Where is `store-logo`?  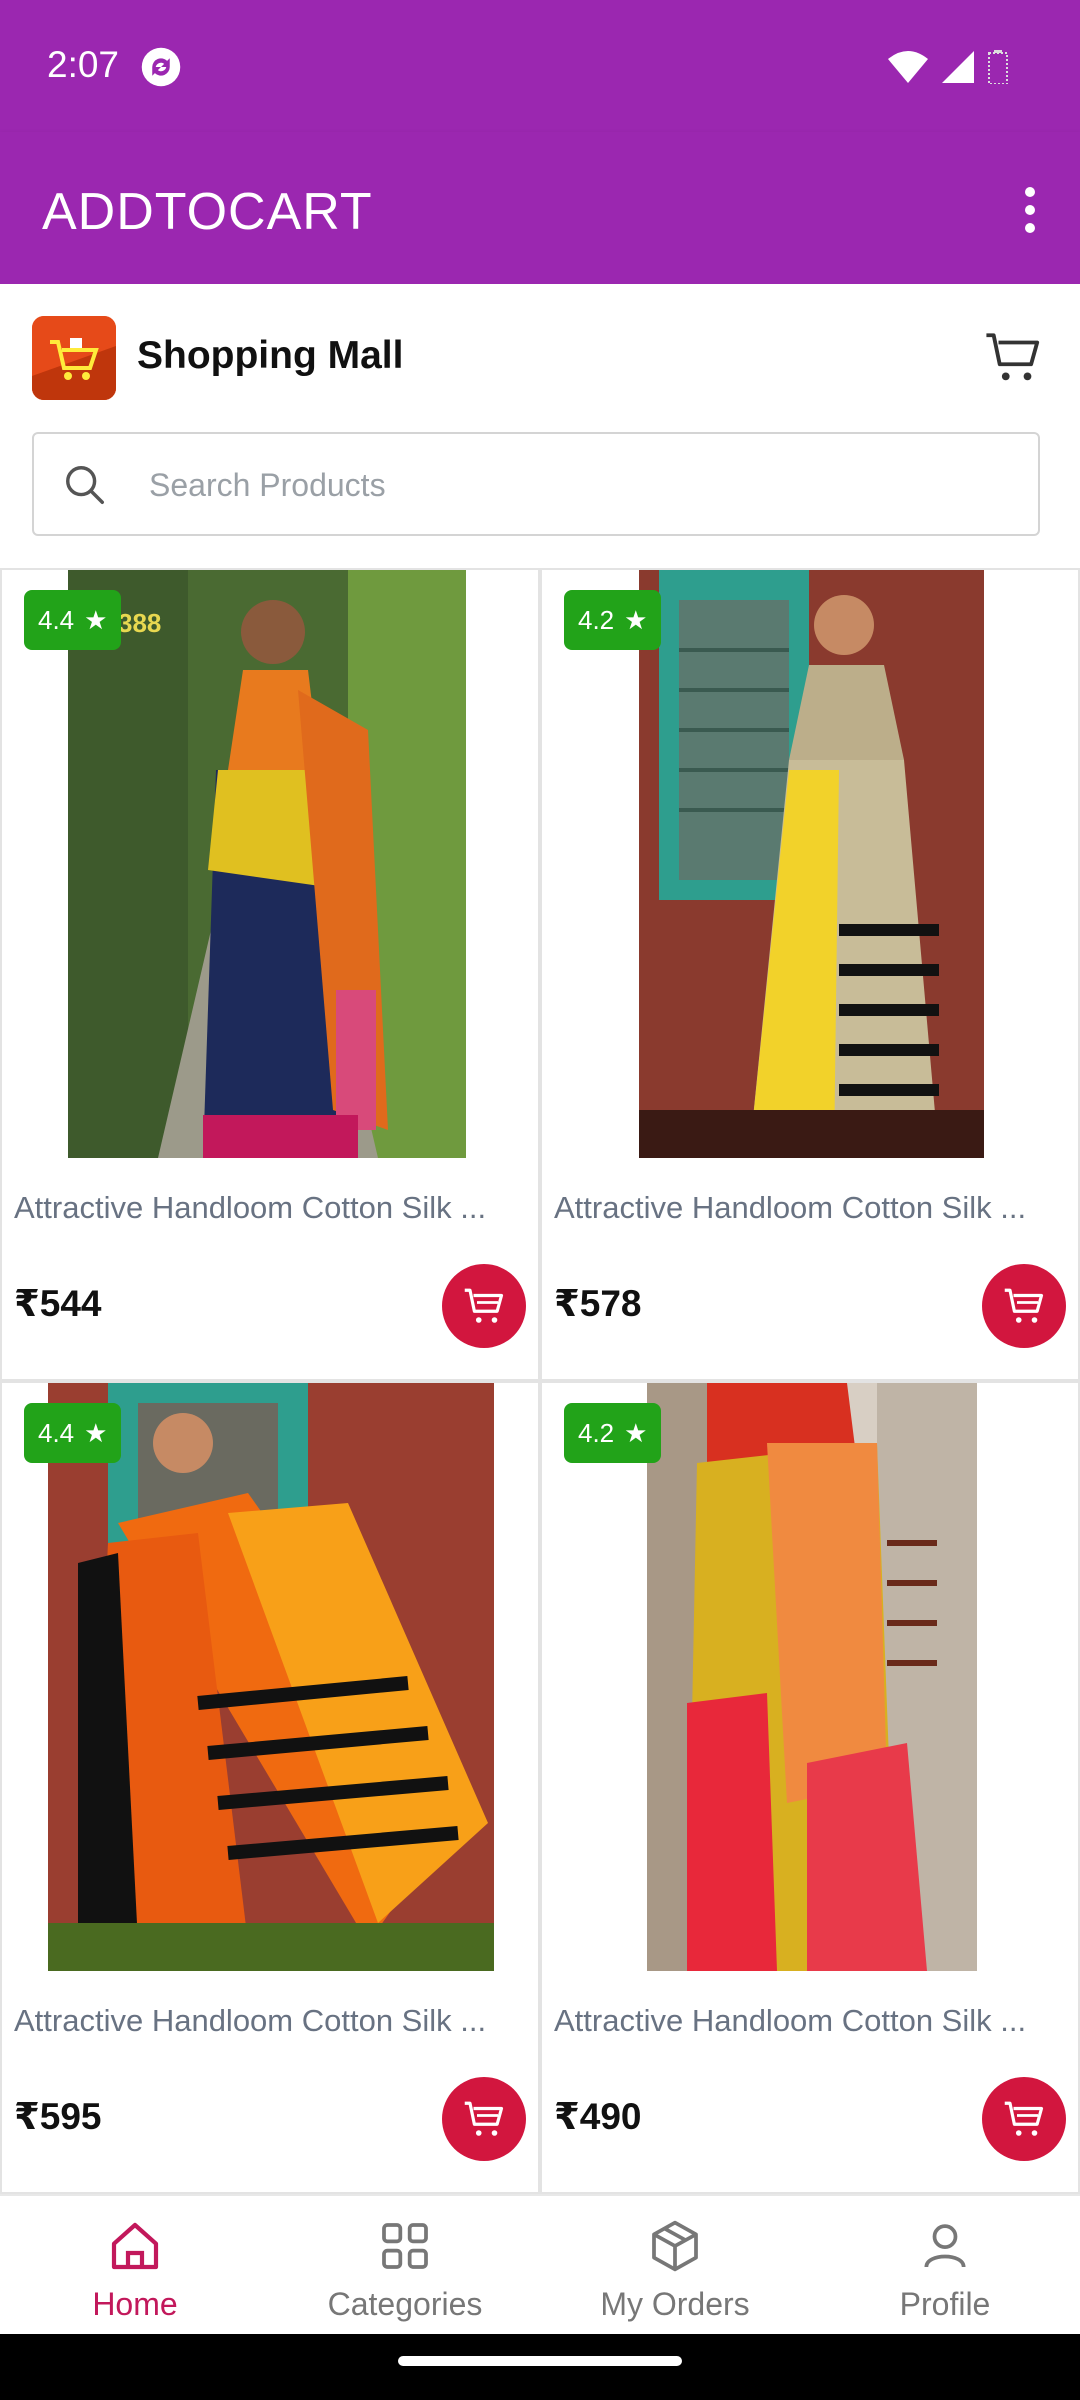
store-logo is located at coordinates (74, 358).